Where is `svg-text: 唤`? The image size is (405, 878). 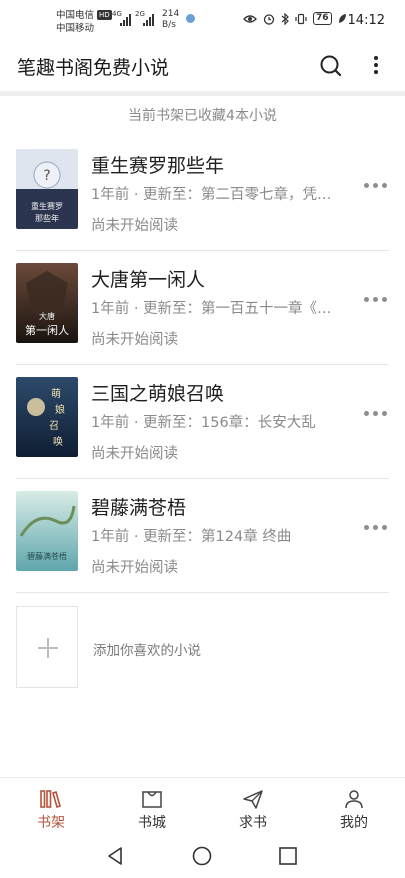 svg-text: 唤 is located at coordinates (58, 441).